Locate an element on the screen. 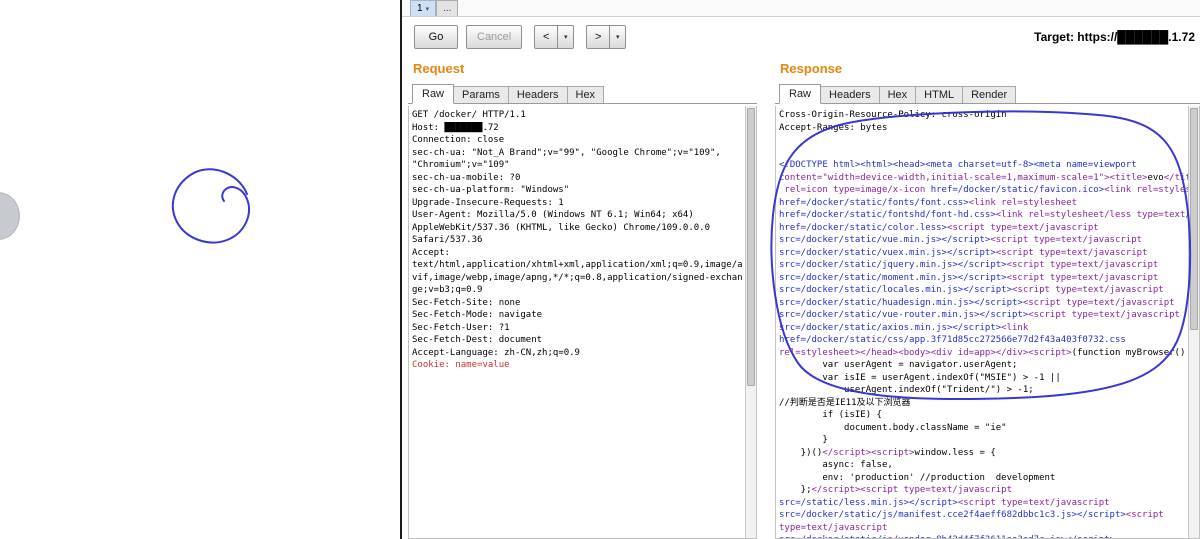 The image size is (1200, 539). response-tab-hex: Hex is located at coordinates (897, 94).